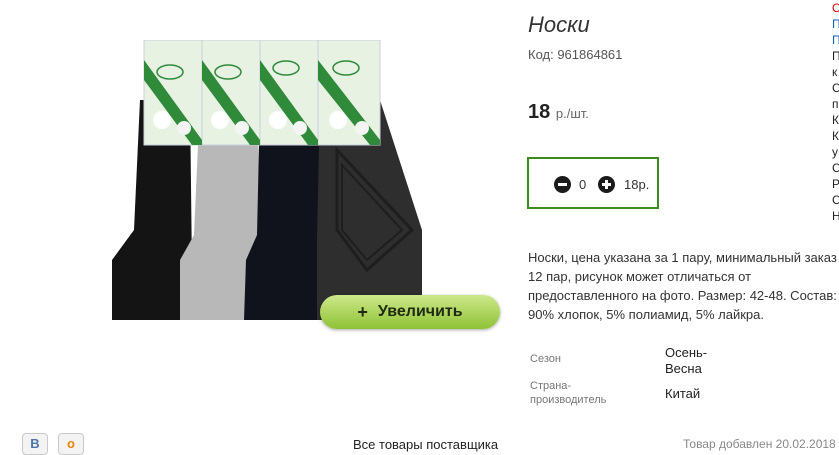 The width and height of the screenshot is (839, 455). What do you see at coordinates (759, 444) in the screenshot?
I see `added-date: Товар добавлен 20.02.2018` at bounding box center [759, 444].